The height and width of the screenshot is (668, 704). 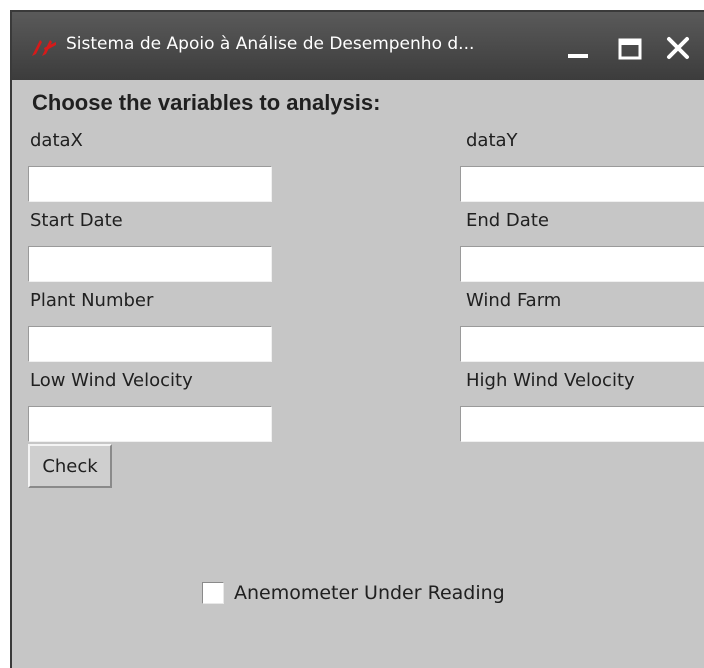 What do you see at coordinates (206, 102) in the screenshot?
I see `form-heading: Choose the variables to analysis:` at bounding box center [206, 102].